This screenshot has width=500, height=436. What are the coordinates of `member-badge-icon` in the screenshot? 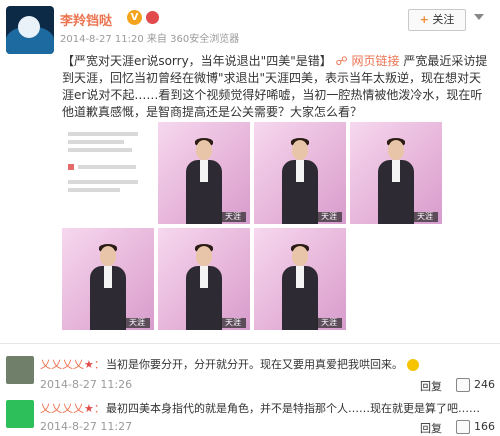 It's located at (152, 17).